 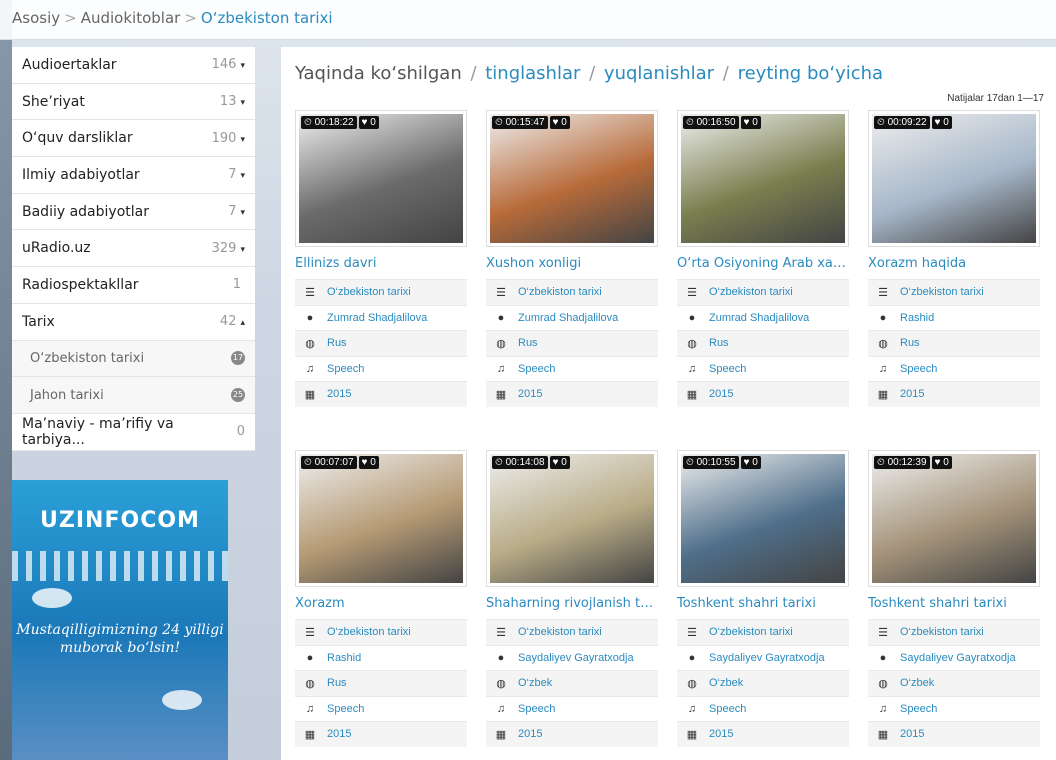 I want to click on sidebar-subitem: Jahon tarixi 25, so click(x=133, y=395).